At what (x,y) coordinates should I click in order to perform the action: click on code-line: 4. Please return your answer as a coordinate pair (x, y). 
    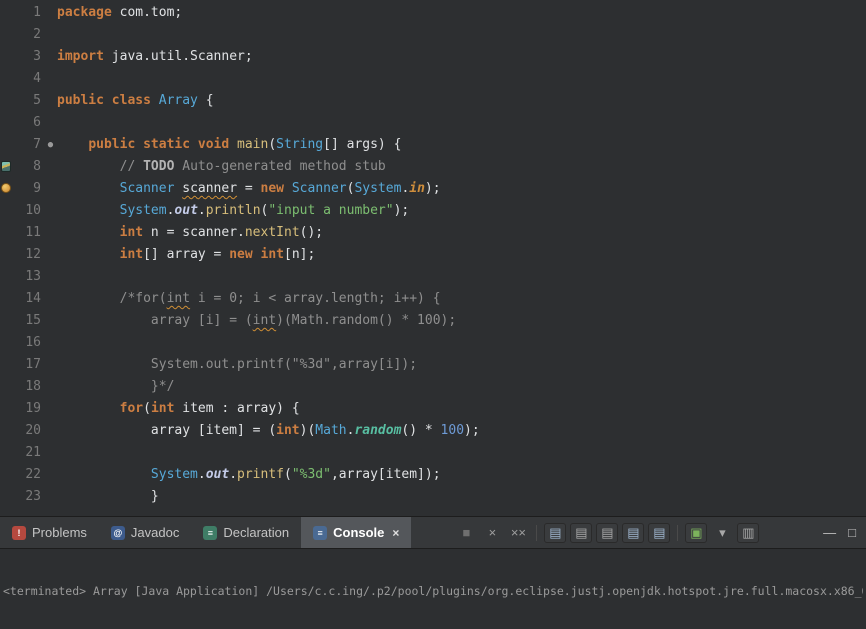
    Looking at the image, I should click on (433, 79).